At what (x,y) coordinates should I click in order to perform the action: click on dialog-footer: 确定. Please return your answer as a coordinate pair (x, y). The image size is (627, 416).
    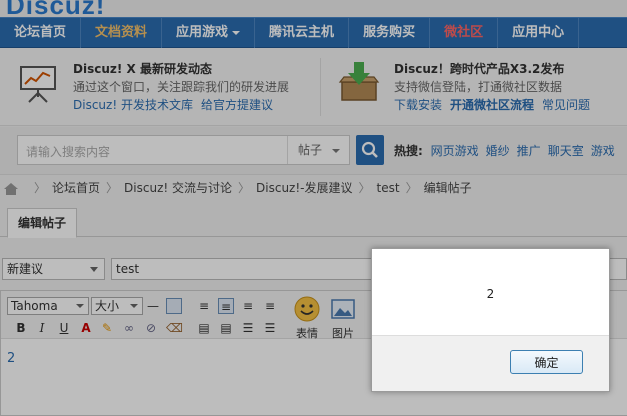
    Looking at the image, I should click on (490, 363).